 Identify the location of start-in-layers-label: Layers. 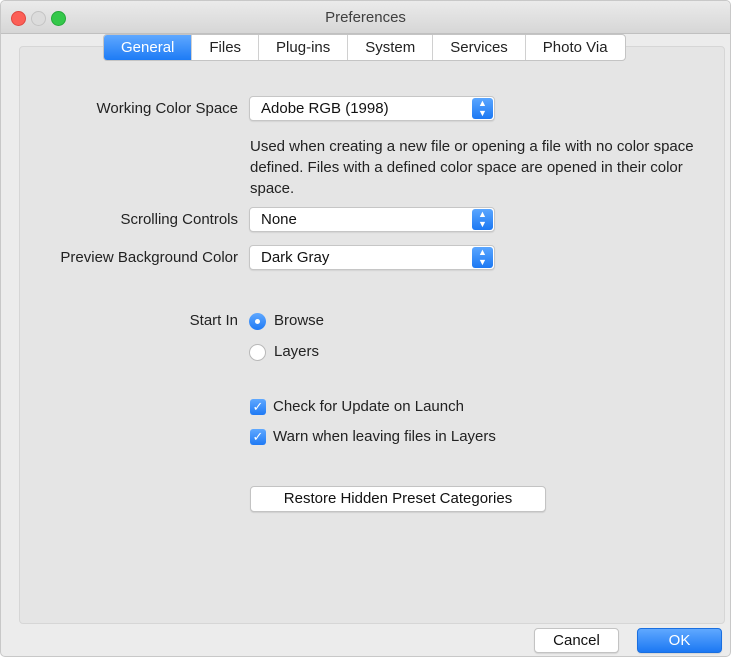
(296, 351).